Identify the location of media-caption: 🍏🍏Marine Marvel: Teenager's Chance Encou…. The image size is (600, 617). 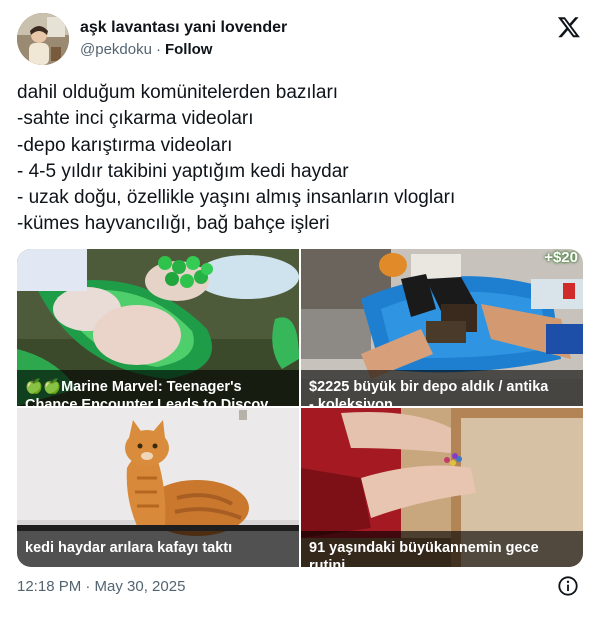
(158, 388).